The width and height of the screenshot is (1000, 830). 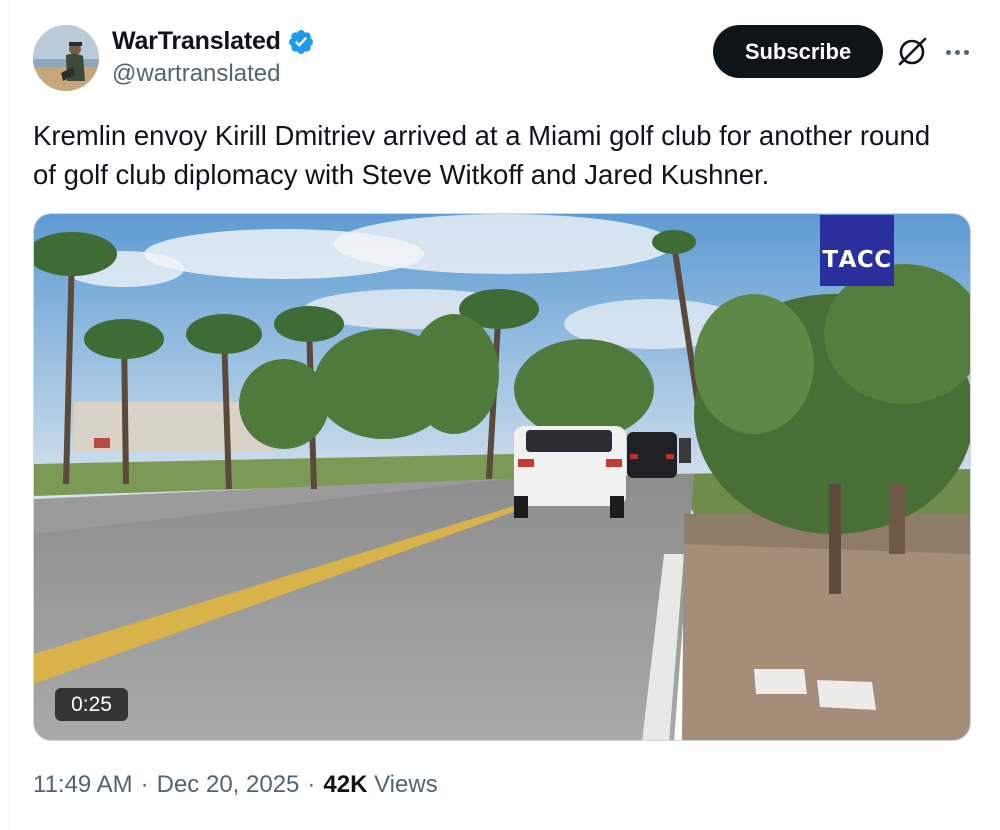 I want to click on video-duration-badge: 0:25, so click(x=91, y=704).